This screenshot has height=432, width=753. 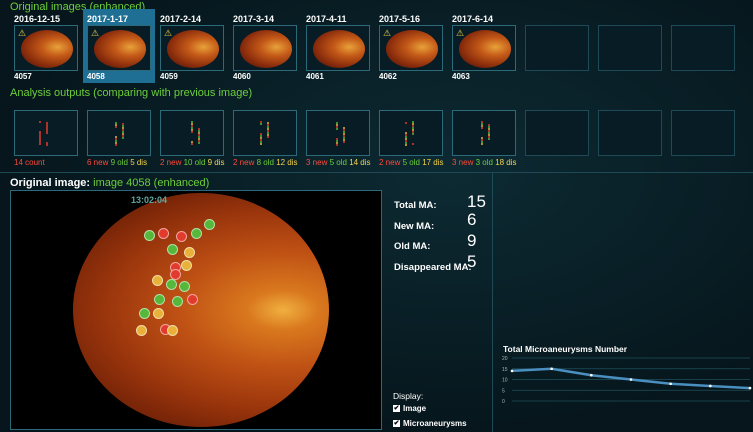 What do you see at coordinates (411, 163) in the screenshot?
I see `analysis-counts: 2 new 5 old 17 dis` at bounding box center [411, 163].